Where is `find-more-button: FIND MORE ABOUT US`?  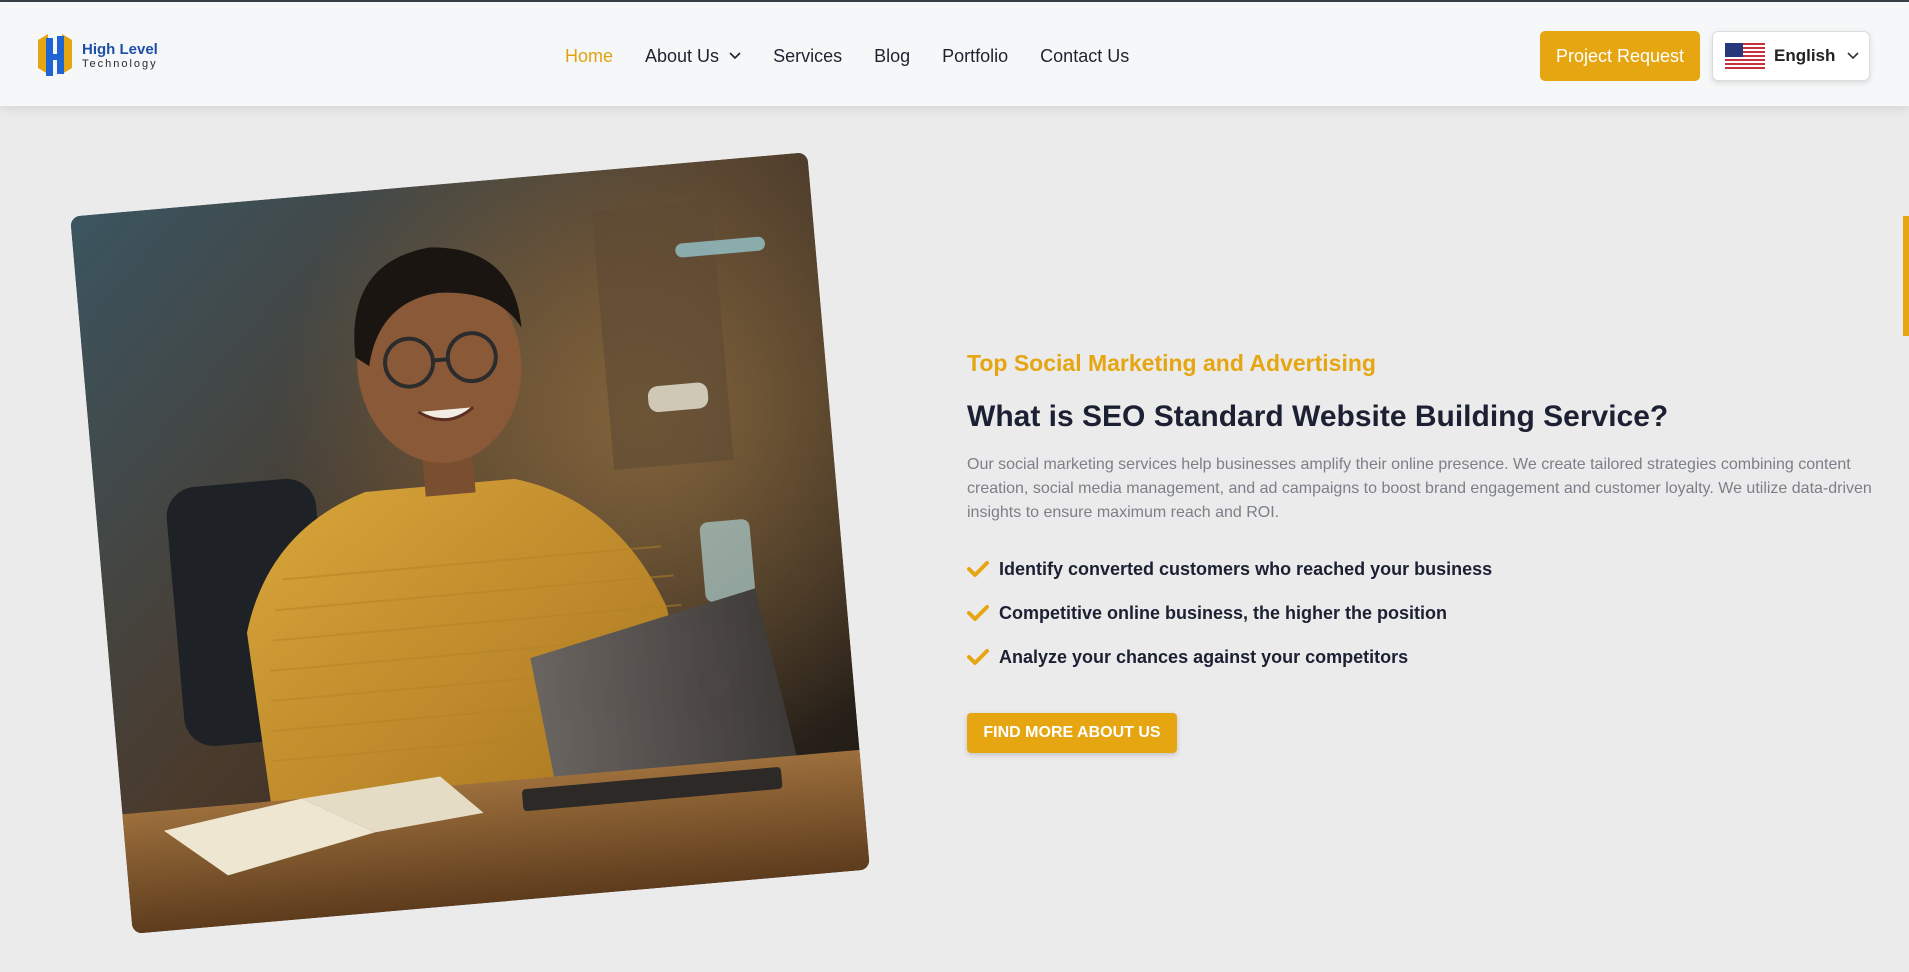
find-more-button: FIND MORE ABOUT US is located at coordinates (1072, 733).